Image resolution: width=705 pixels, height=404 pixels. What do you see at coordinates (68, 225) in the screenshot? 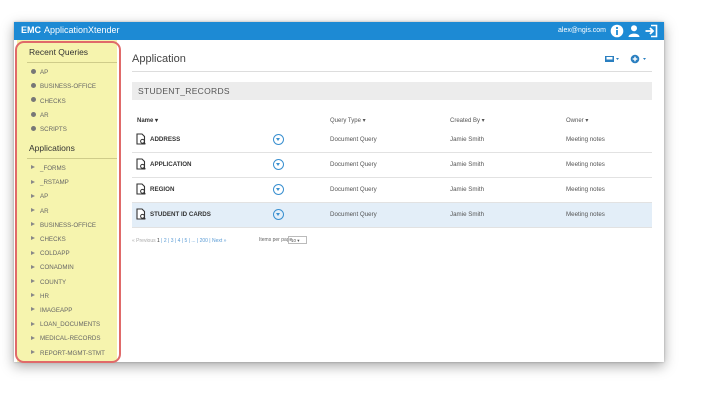
I see `application-label: BUSINESS-OFFICE` at bounding box center [68, 225].